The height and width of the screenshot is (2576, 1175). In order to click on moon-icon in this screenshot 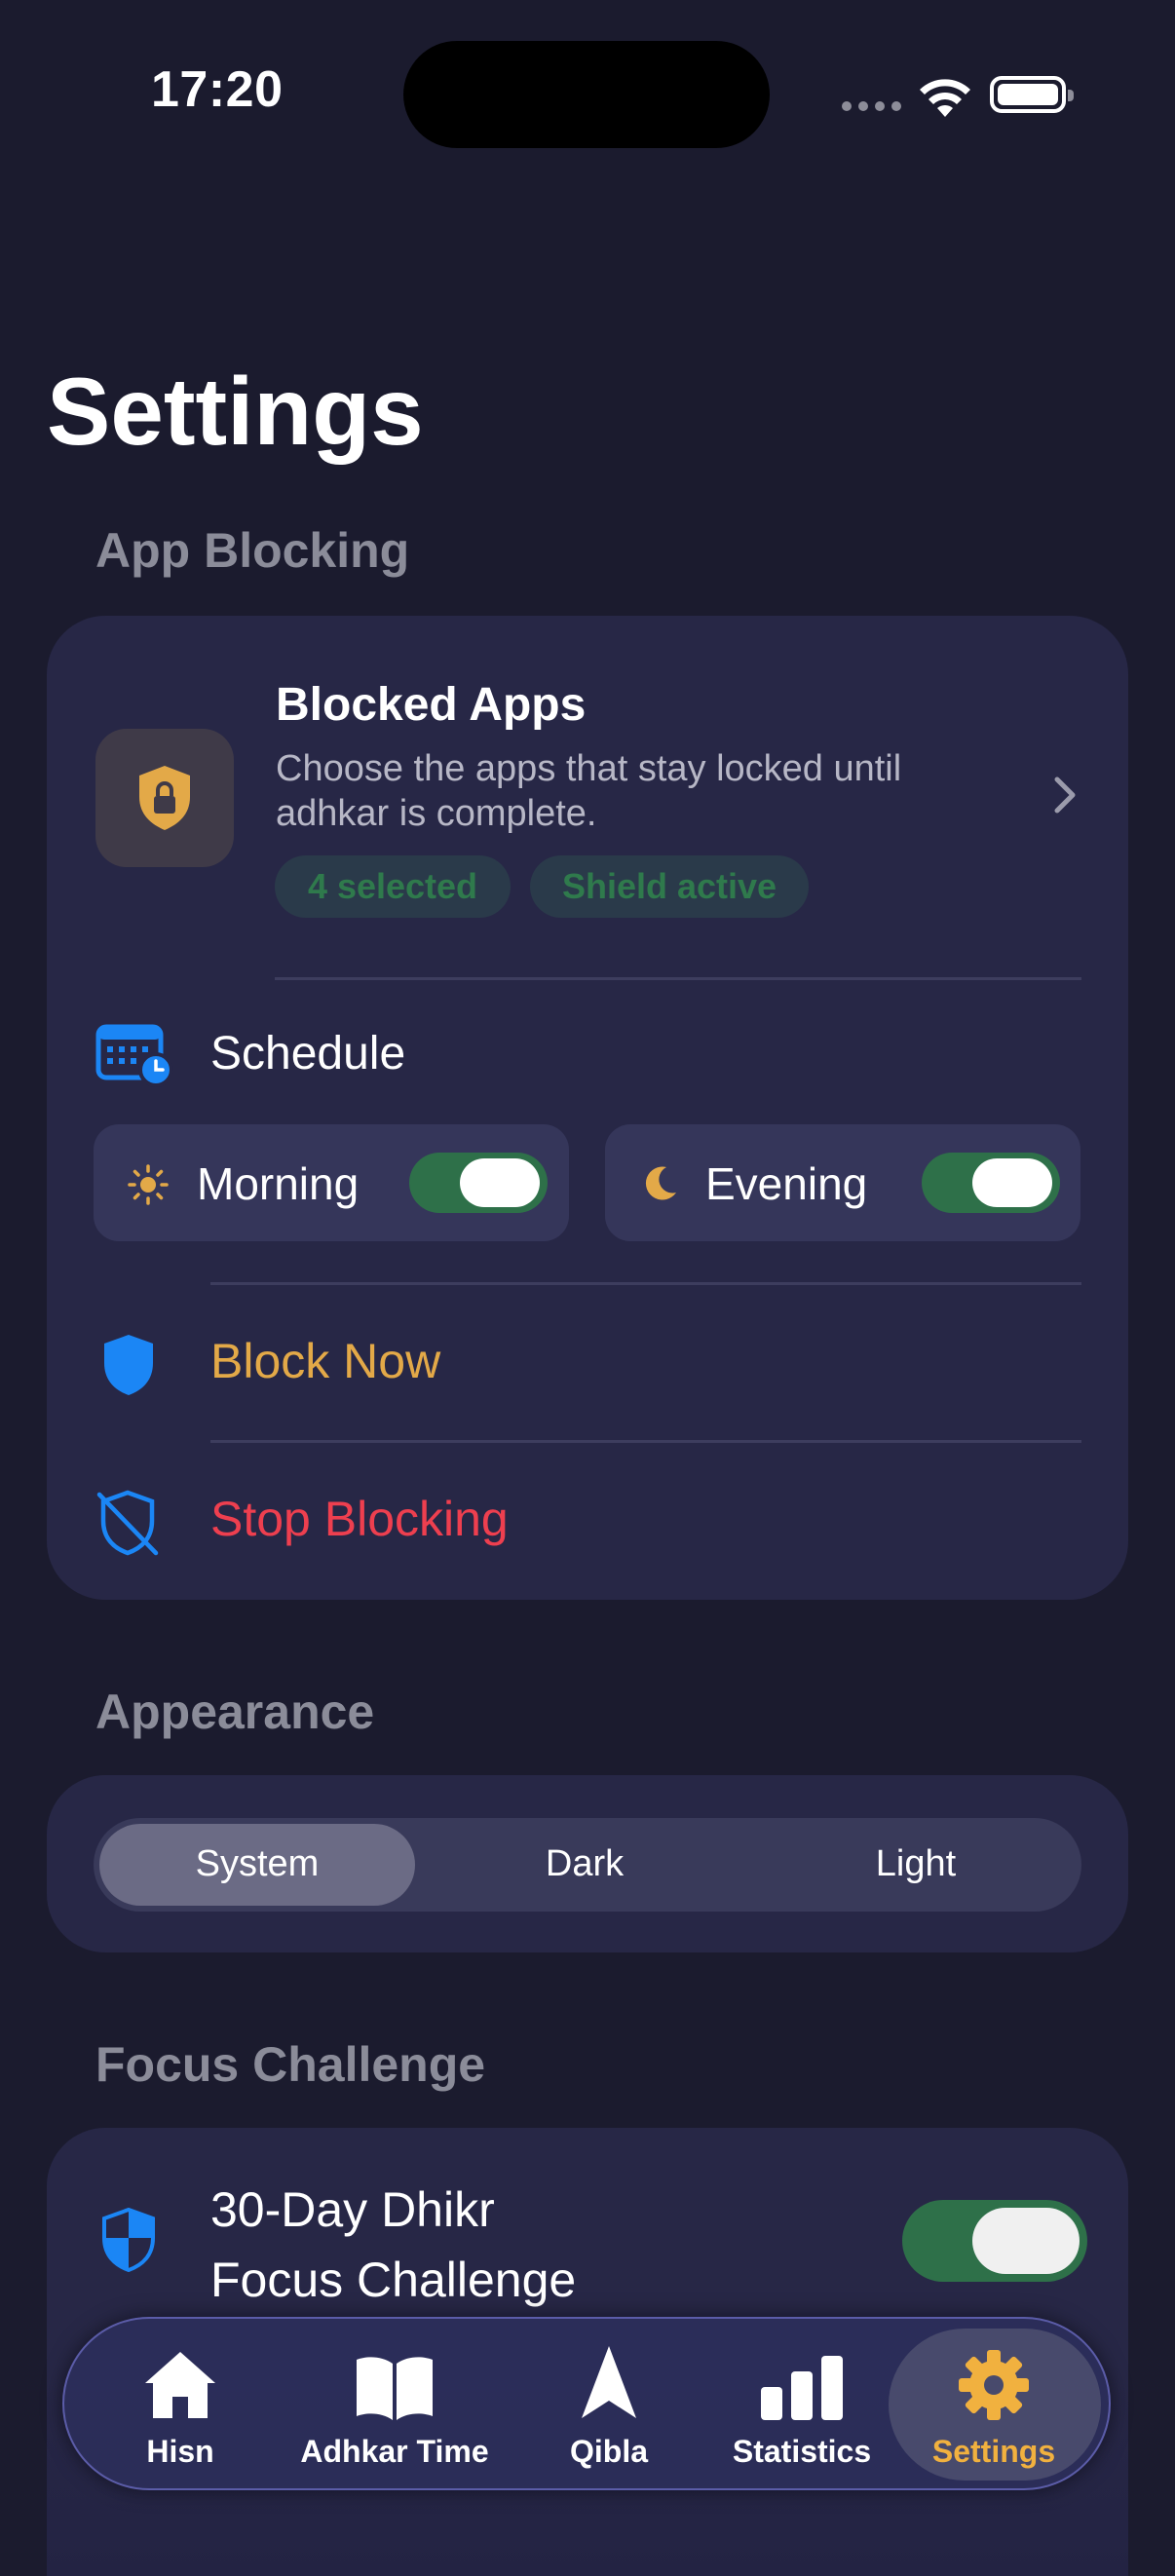, I will do `click(660, 1183)`.